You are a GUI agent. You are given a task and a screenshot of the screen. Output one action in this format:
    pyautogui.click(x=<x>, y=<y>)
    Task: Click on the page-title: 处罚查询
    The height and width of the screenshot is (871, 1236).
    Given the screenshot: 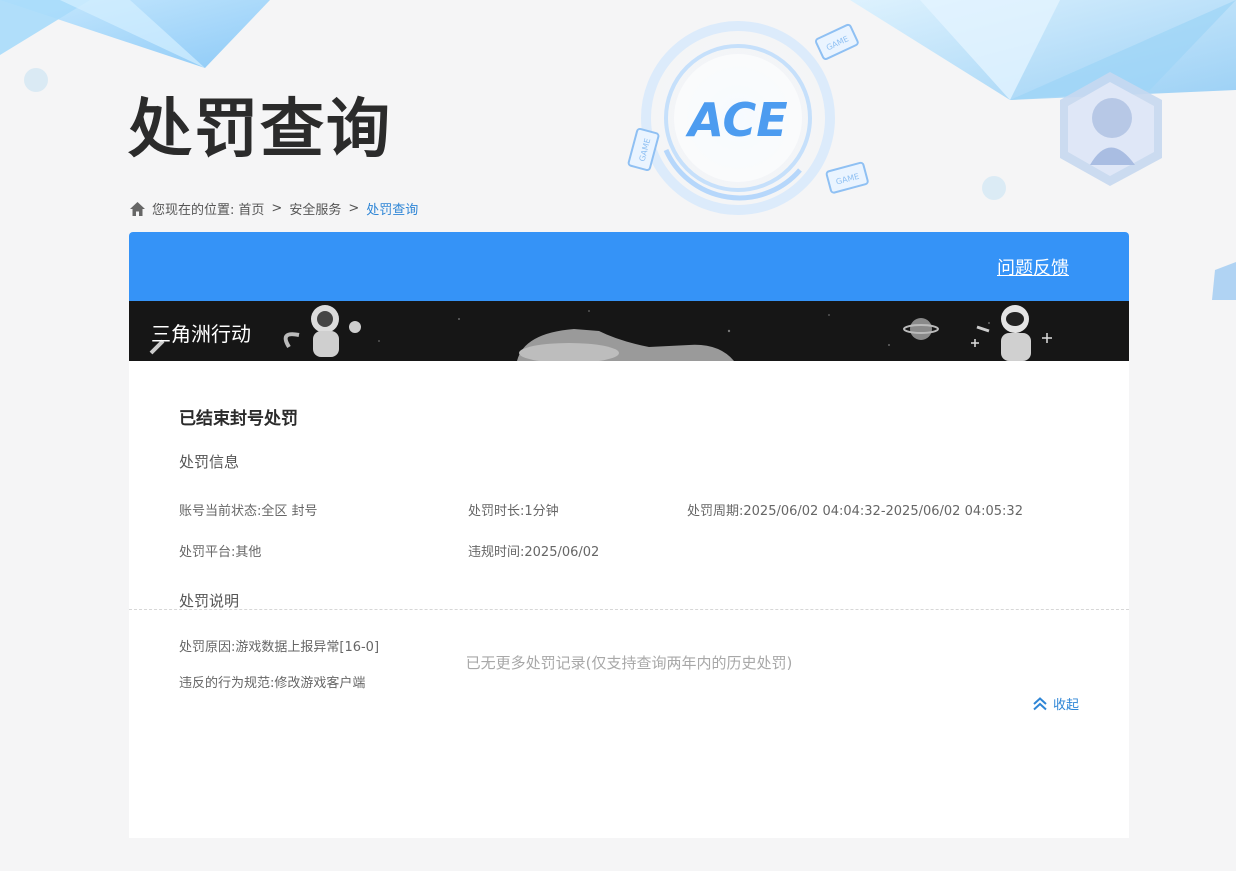 What is the action you would take?
    pyautogui.click(x=260, y=130)
    